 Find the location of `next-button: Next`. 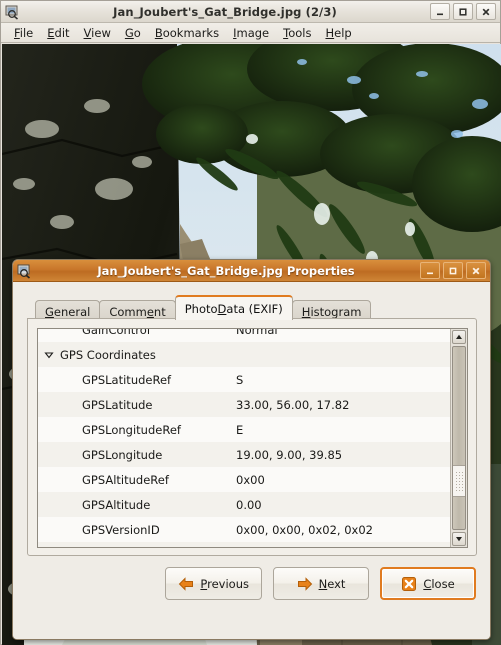

next-button: Next is located at coordinates (321, 583).